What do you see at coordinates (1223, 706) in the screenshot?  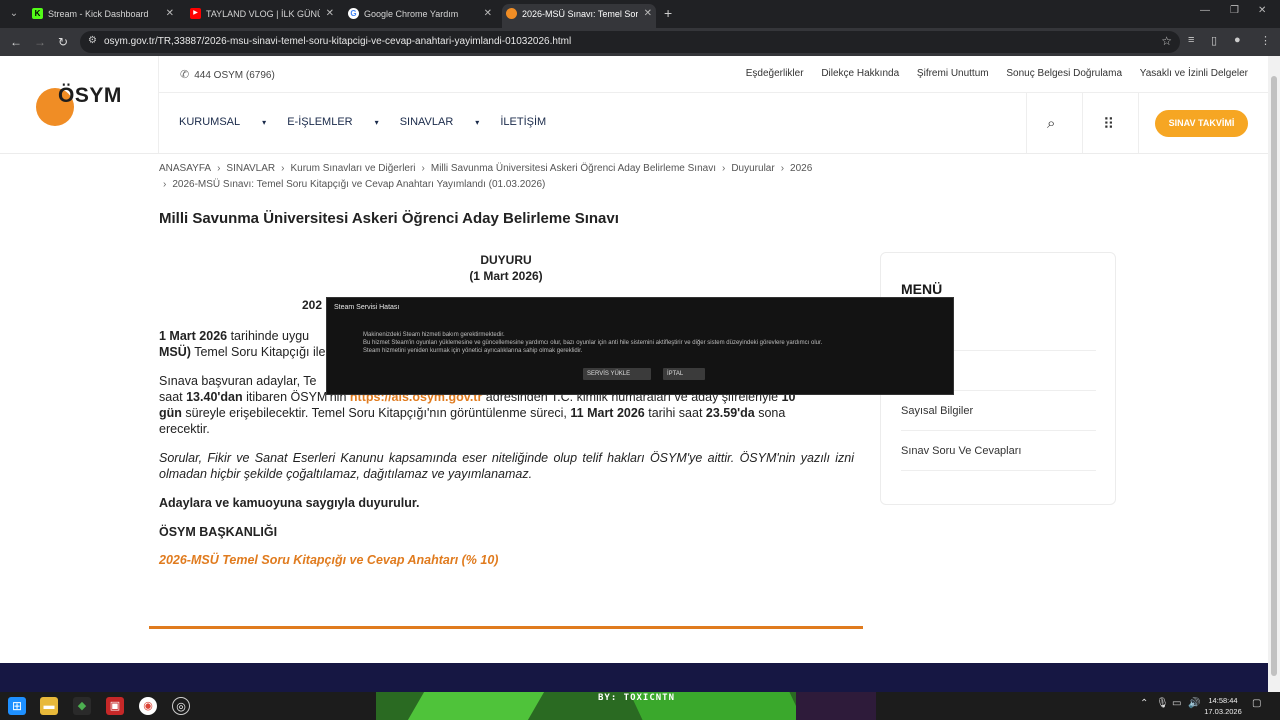 I see `system-clock: 14:58:44 17.03.2026` at bounding box center [1223, 706].